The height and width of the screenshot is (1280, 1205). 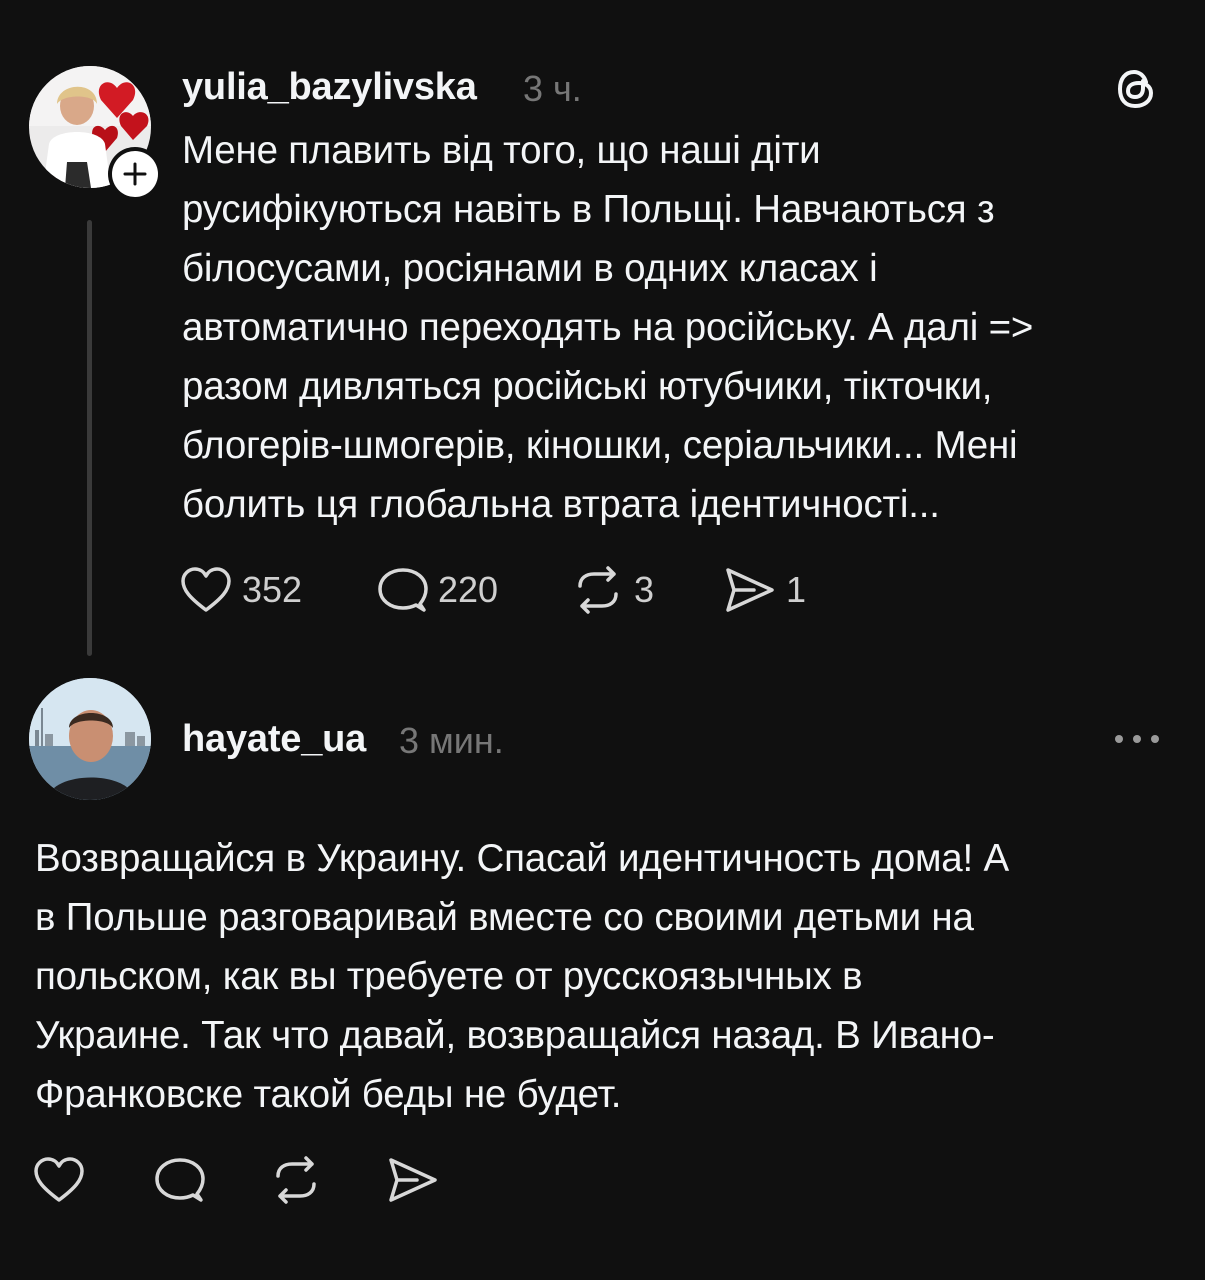 I want to click on more-dots-icon, so click(x=1137, y=739).